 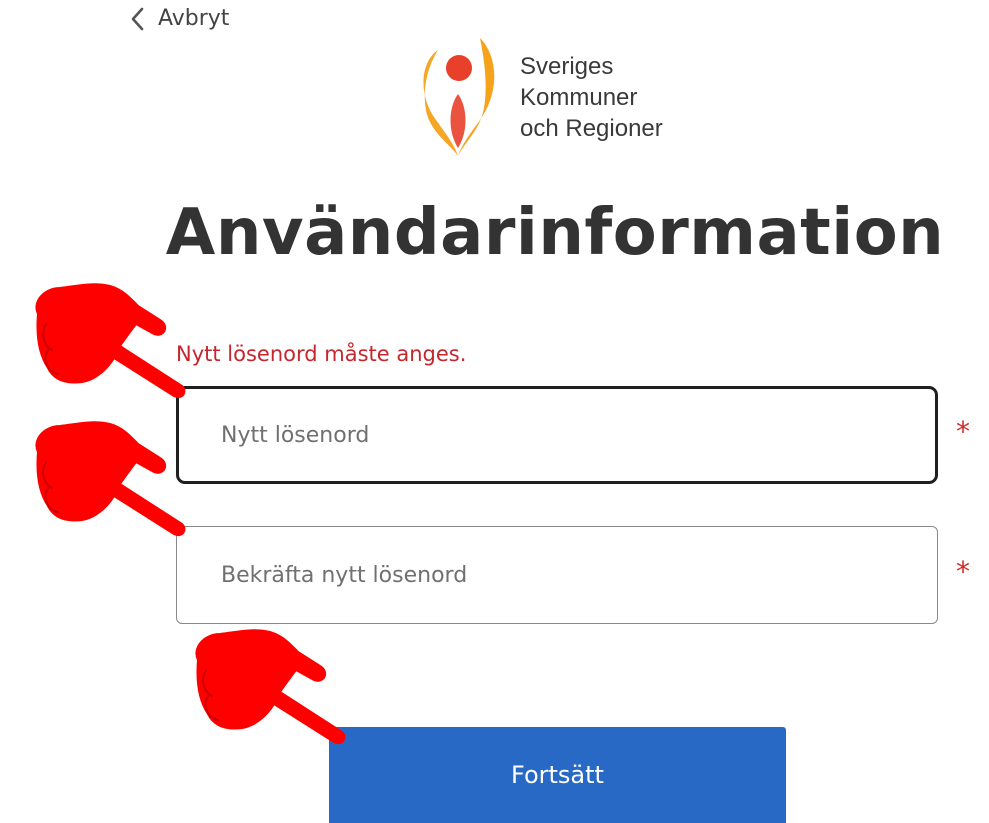 I want to click on error-message: Nytt lösenord måste anges., so click(x=321, y=354).